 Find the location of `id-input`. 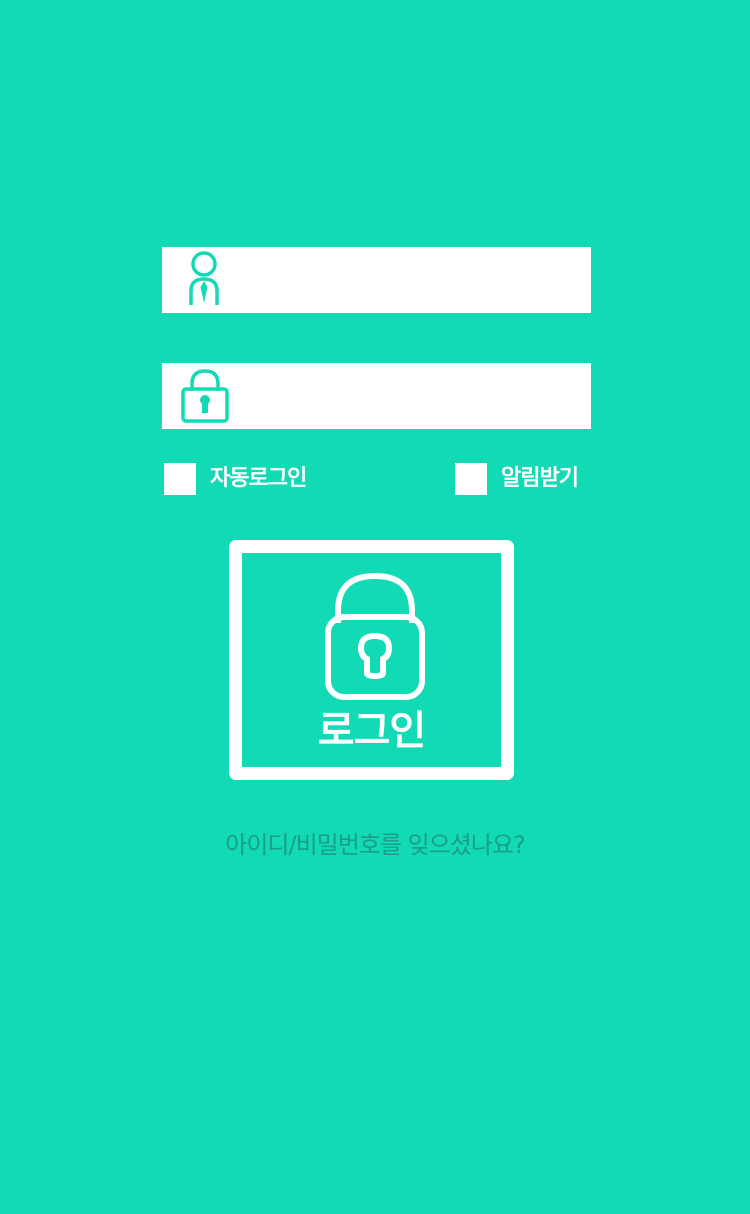

id-input is located at coordinates (407, 280).